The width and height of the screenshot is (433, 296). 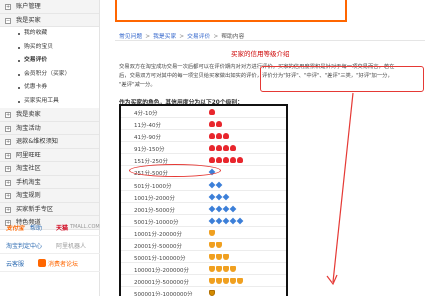 I want to click on sidebar-section: − 我是买家, so click(x=49, y=20).